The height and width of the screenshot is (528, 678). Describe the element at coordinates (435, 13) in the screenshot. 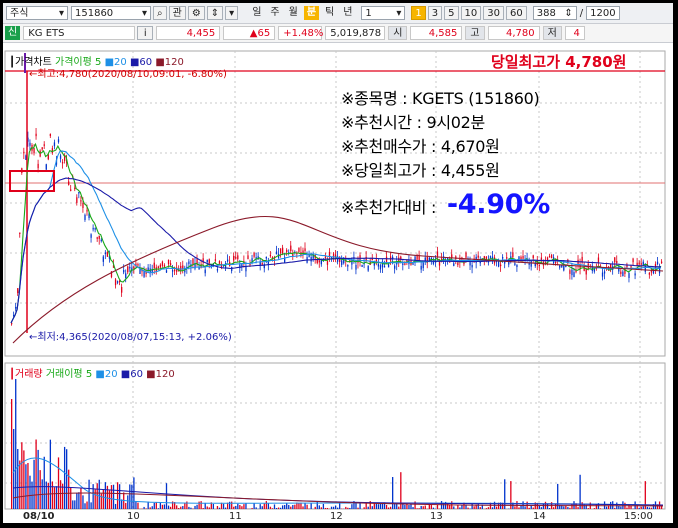

I see `minute-button-3: 3` at that location.